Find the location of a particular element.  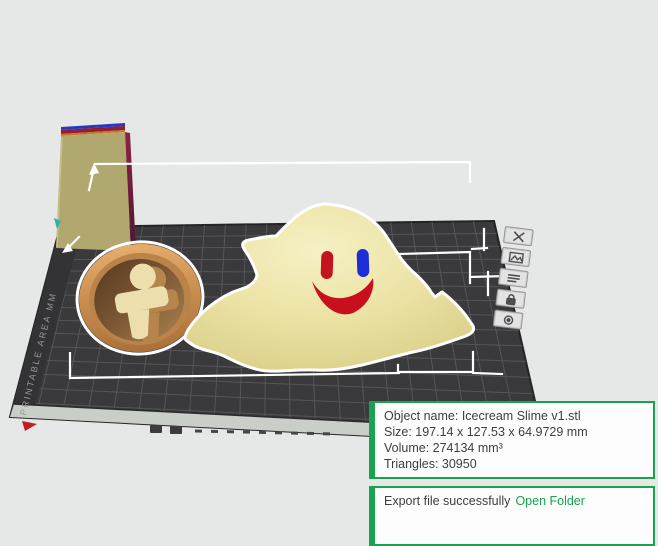

export-message: Export file successfully is located at coordinates (447, 501).